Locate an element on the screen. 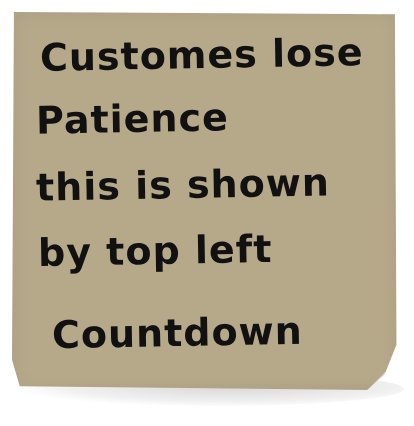 The height and width of the screenshot is (426, 414). note-line-3: this is shown is located at coordinates (183, 185).